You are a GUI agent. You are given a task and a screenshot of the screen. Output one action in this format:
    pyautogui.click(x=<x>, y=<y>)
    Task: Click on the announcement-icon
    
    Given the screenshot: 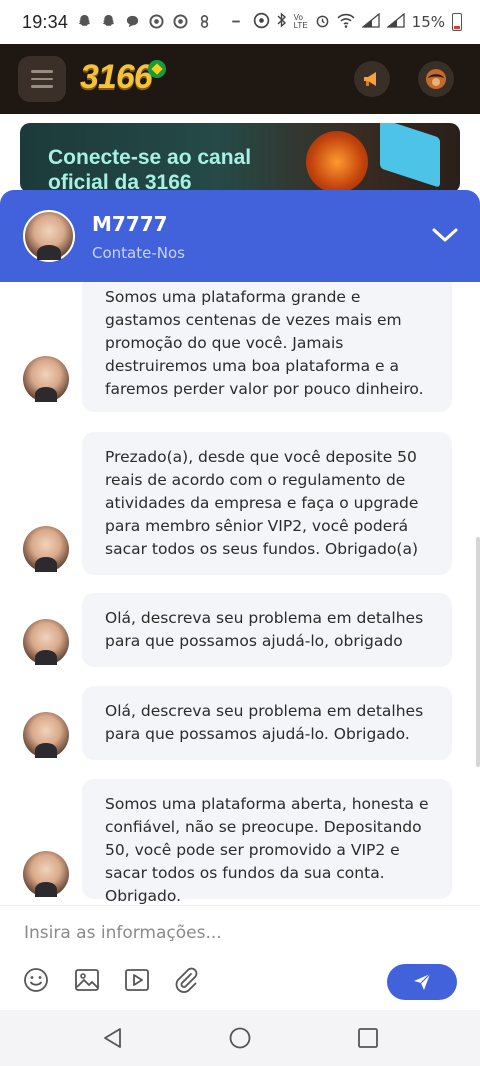 What is the action you would take?
    pyautogui.click(x=372, y=79)
    